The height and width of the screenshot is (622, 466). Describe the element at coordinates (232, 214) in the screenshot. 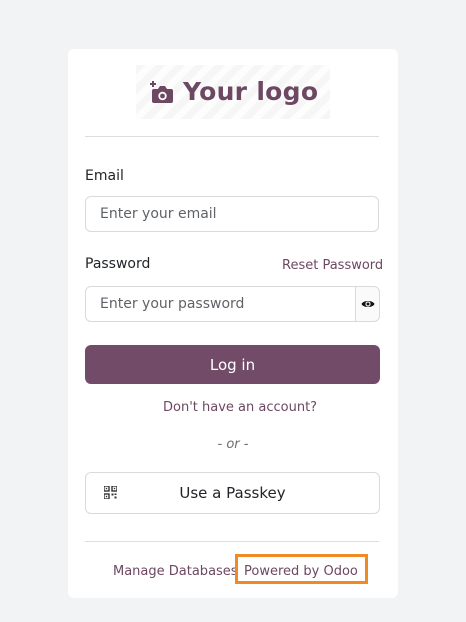

I see `email-field` at that location.